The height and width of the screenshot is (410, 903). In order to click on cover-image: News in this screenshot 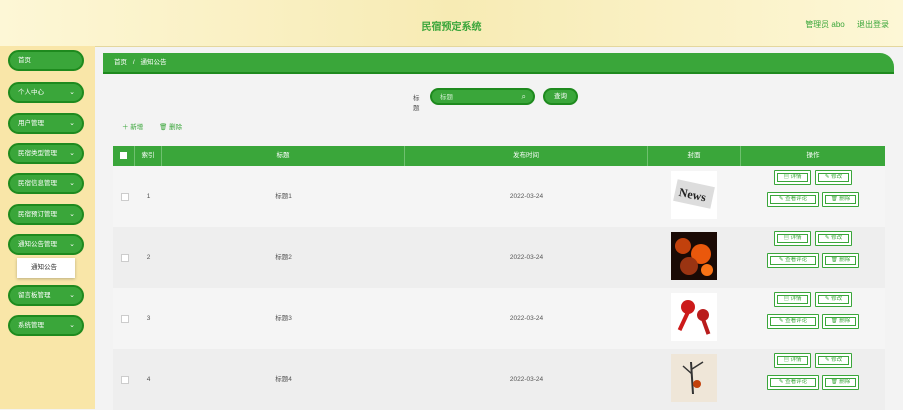, I will do `click(694, 195)`.